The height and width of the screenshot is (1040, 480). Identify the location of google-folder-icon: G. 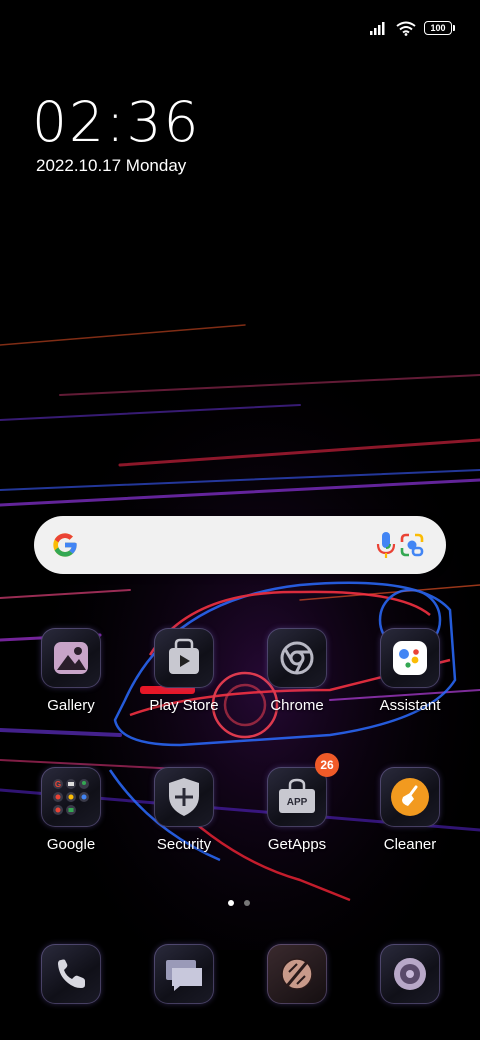
(71, 797).